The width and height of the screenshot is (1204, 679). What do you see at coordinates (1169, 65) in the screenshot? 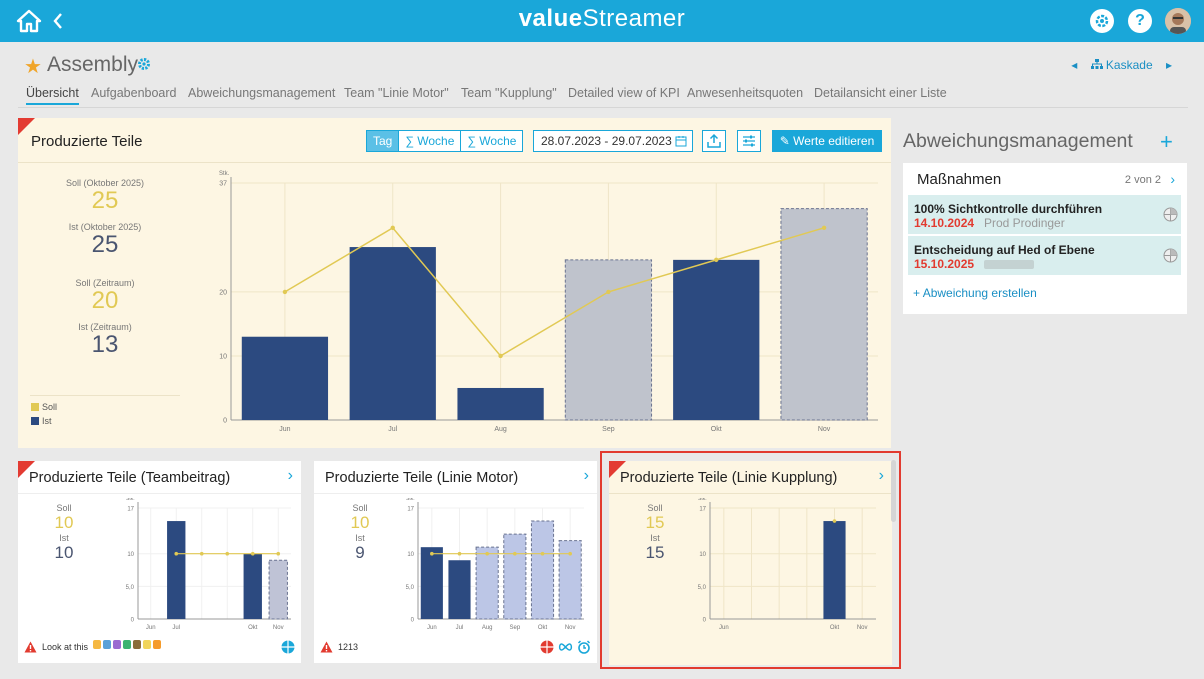
I see `next-arrow-icon: ▸` at bounding box center [1169, 65].